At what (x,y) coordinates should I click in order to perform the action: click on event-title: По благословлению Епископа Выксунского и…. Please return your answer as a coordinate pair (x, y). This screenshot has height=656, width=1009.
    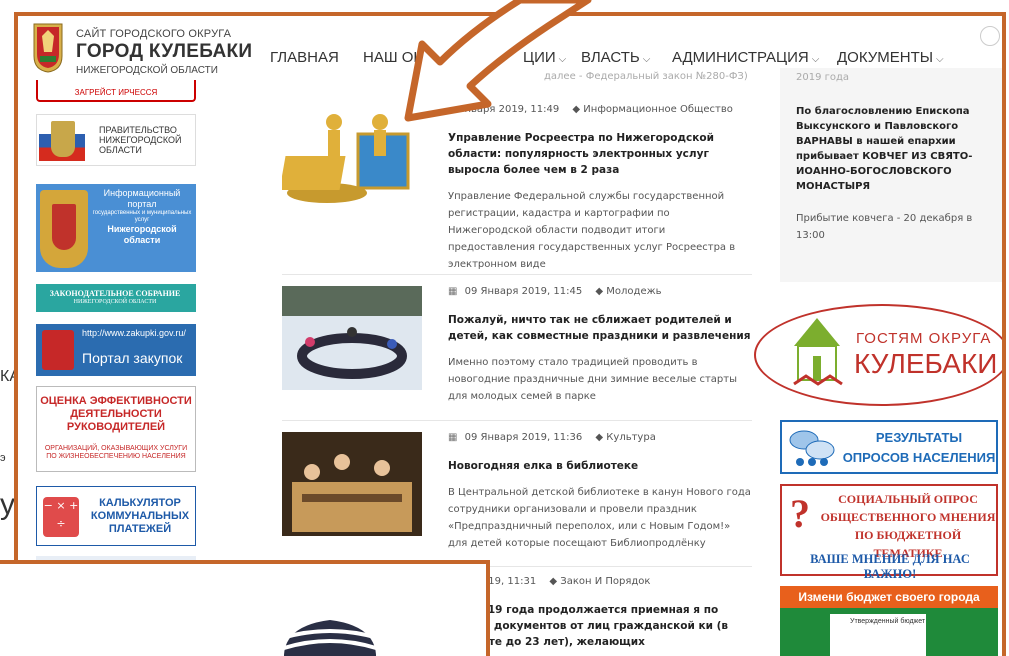
    Looking at the image, I should click on (894, 149).